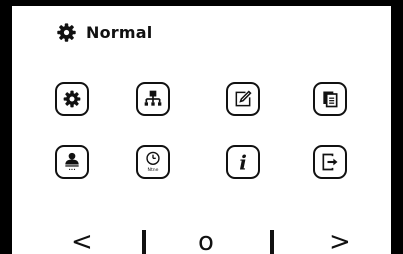  What do you see at coordinates (66, 32) in the screenshot?
I see `gear-icon` at bounding box center [66, 32].